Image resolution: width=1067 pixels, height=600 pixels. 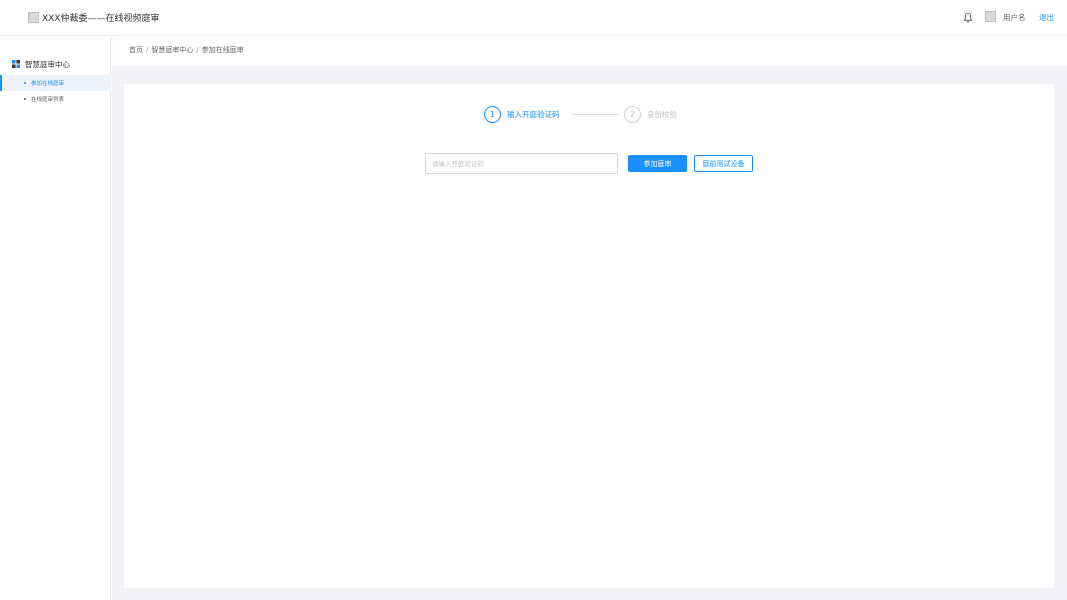 I want to click on avatar, so click(x=990, y=16).